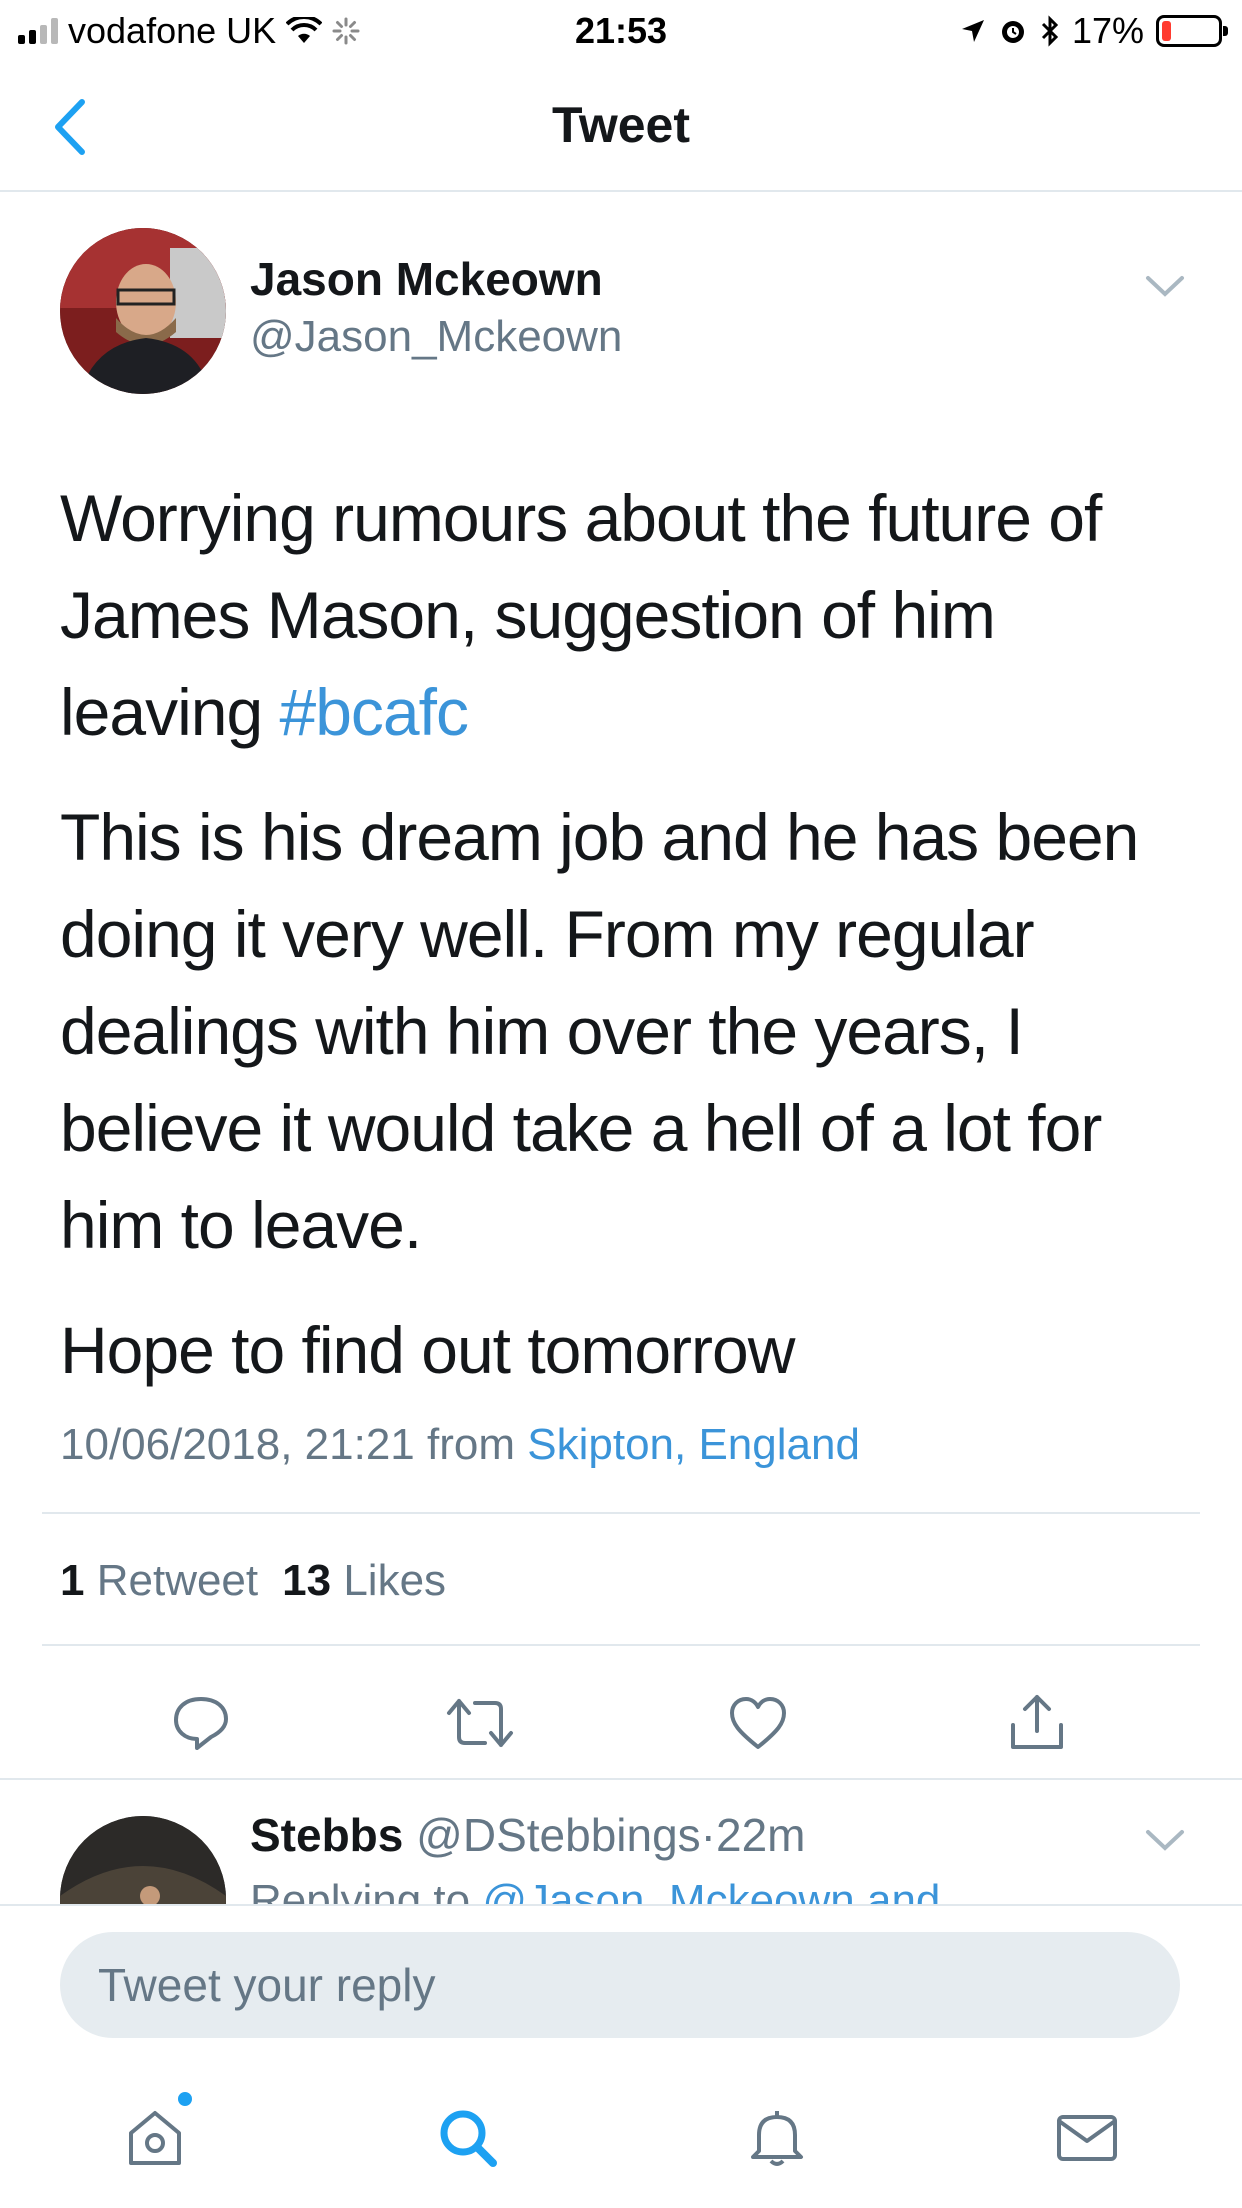 This screenshot has width=1242, height=2208. Describe the element at coordinates (761, 1835) in the screenshot. I see `reply-time: 22m` at that location.